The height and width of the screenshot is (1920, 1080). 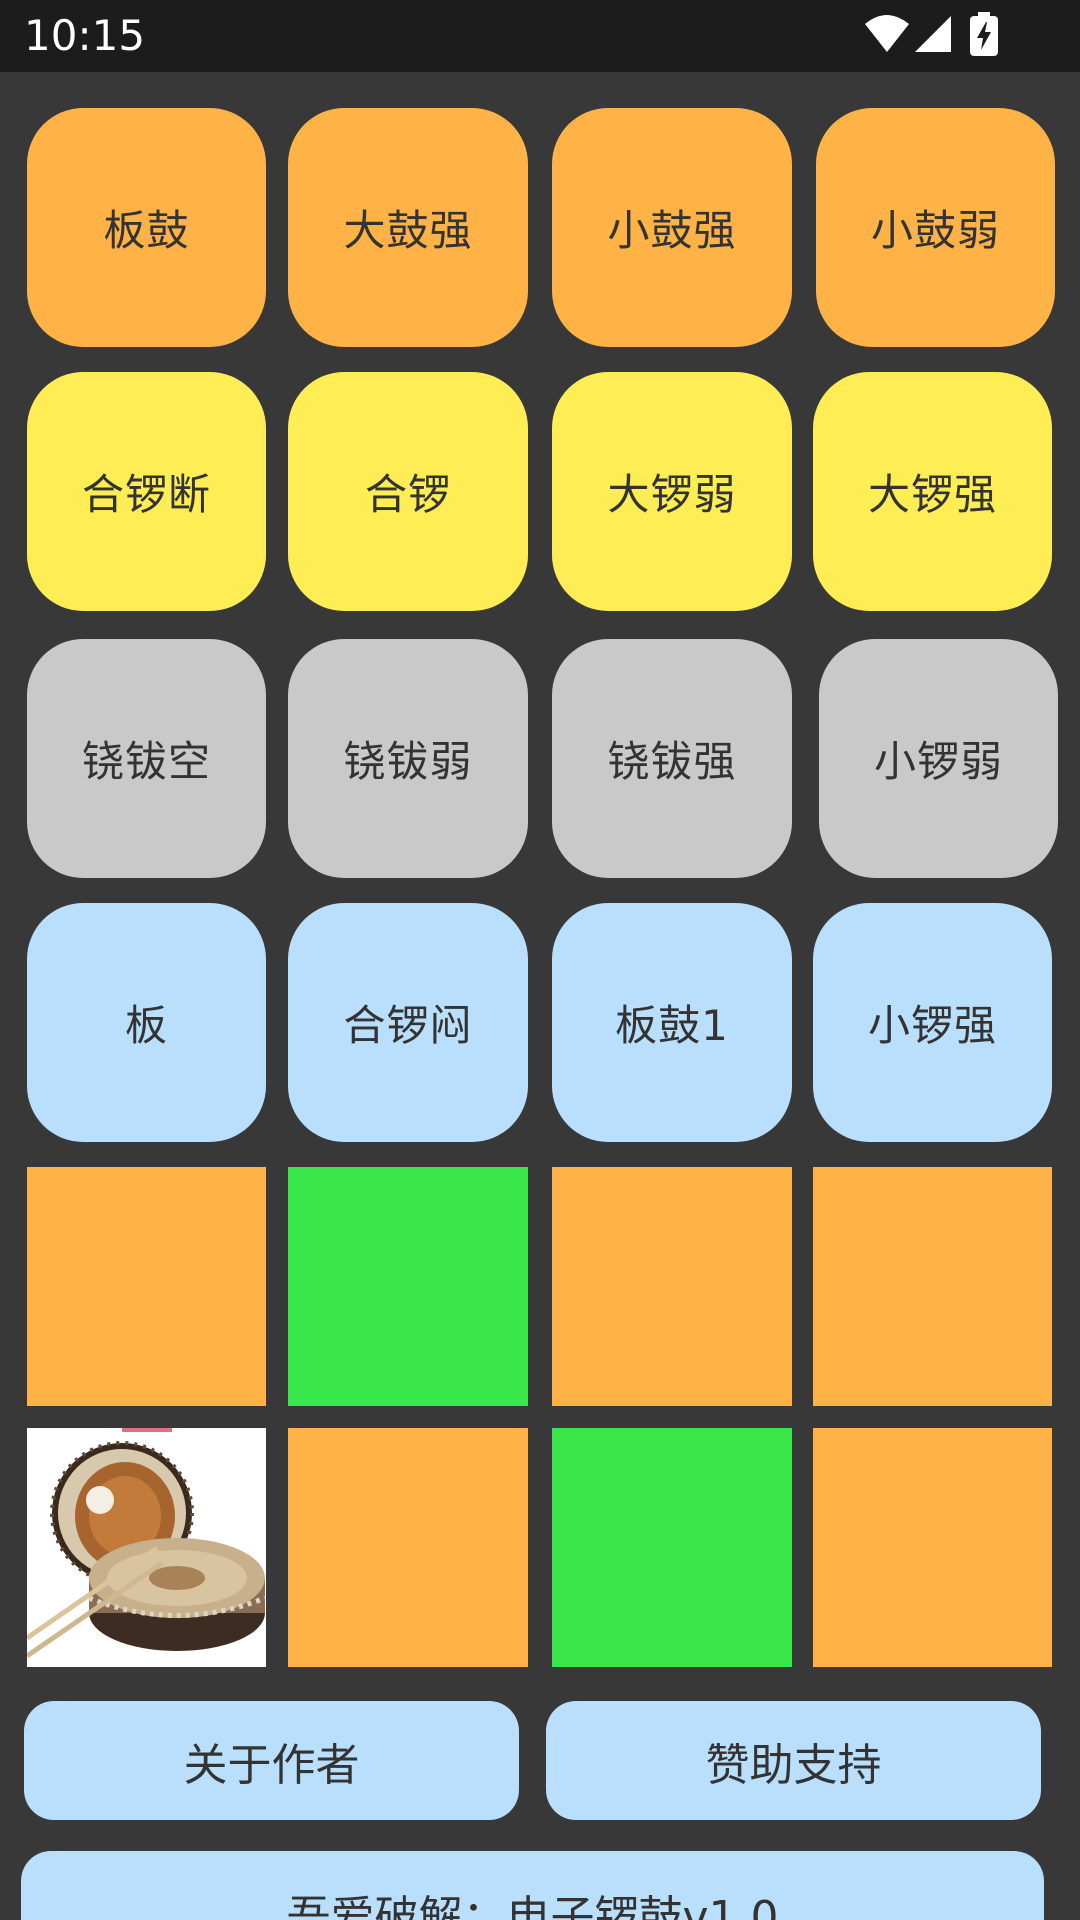 I want to click on pad-naobo-ruo: 铙钹弱, so click(x=408, y=758).